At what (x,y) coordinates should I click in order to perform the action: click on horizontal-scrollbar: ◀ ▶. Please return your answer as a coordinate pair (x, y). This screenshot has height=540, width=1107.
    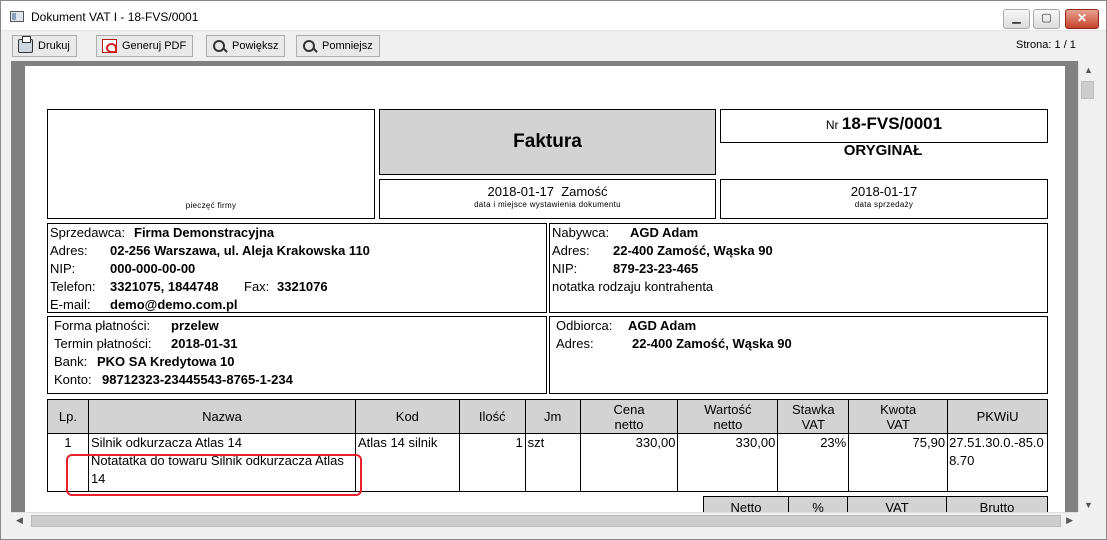
    Looking at the image, I should click on (544, 520).